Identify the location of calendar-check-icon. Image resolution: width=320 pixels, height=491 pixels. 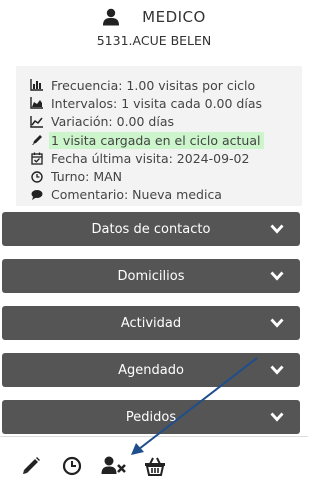
(36, 158).